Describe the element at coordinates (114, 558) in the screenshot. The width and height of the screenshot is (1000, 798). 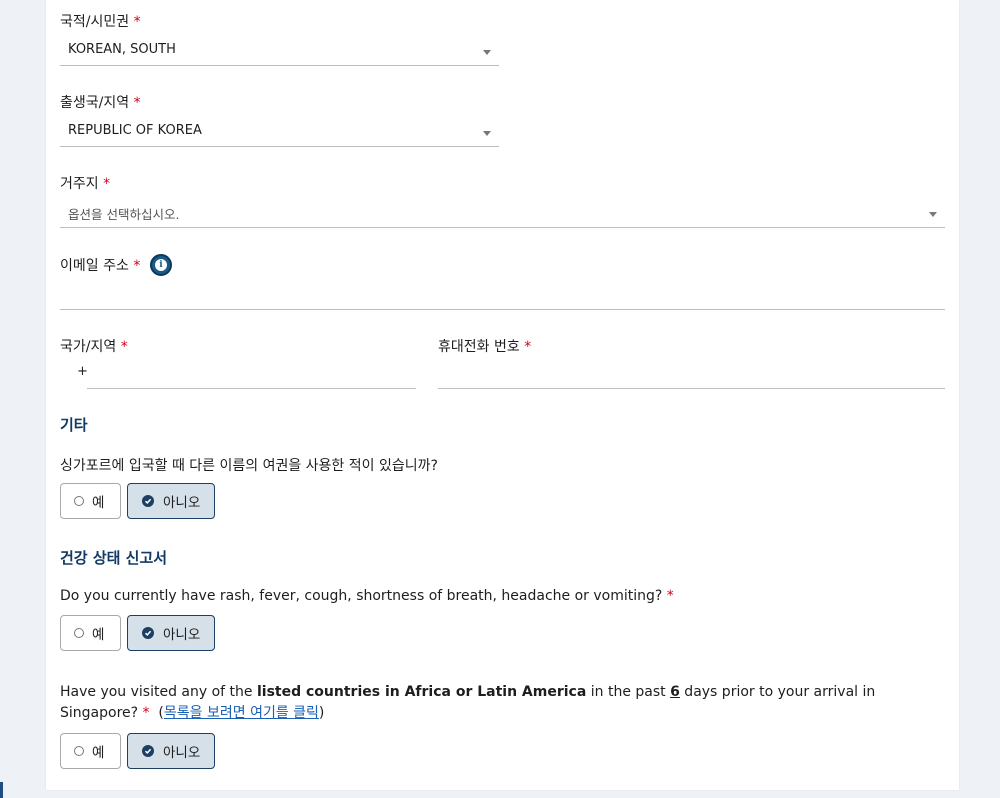
I see `health-section-title: 건강 상태 신고서` at that location.